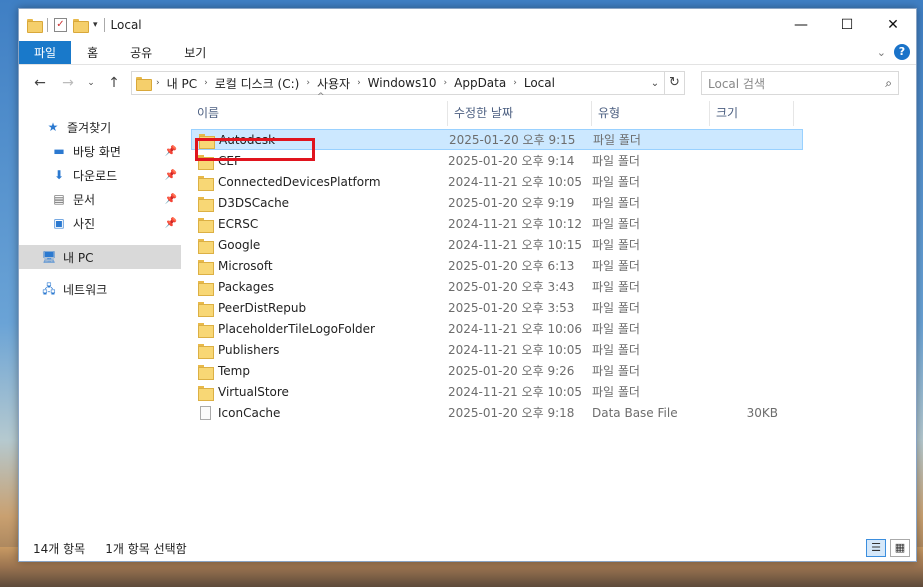 This screenshot has height=587, width=923. Describe the element at coordinates (182, 83) in the screenshot. I see `breadcrumb-this-pc: 내 PC` at that location.